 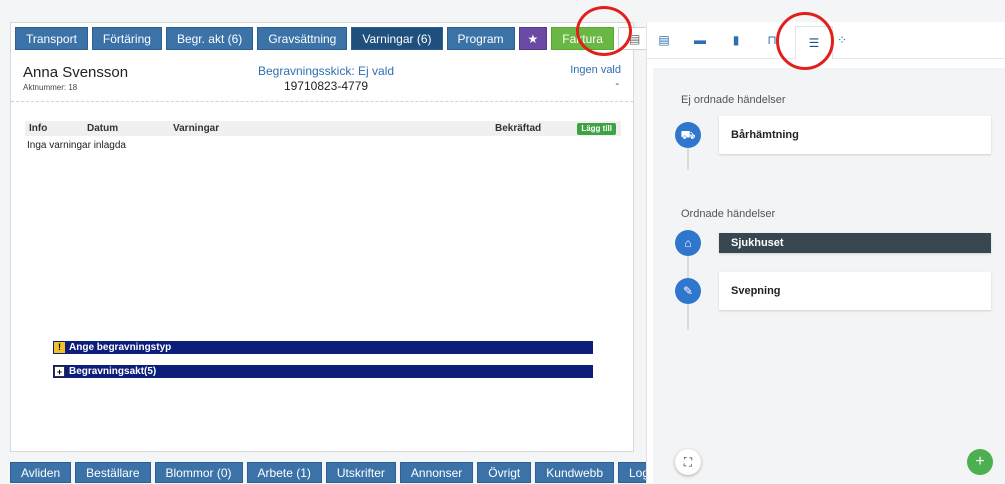 I want to click on tab-fortaring: Förtäring, so click(x=126, y=38).